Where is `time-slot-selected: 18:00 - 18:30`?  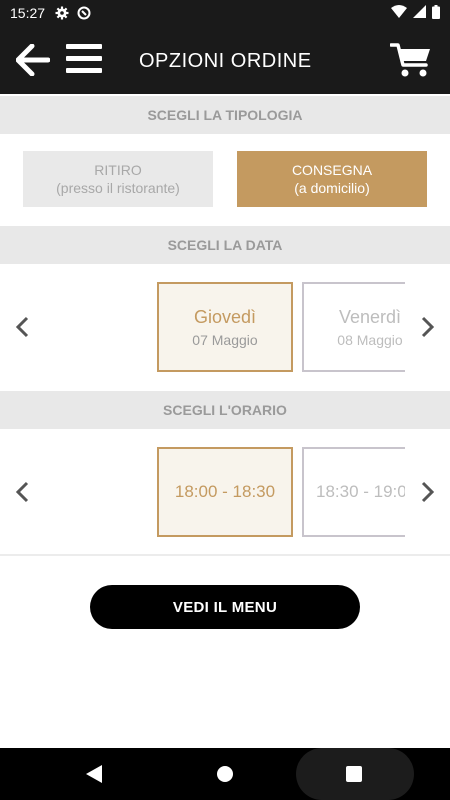
time-slot-selected: 18:00 - 18:30 is located at coordinates (225, 492).